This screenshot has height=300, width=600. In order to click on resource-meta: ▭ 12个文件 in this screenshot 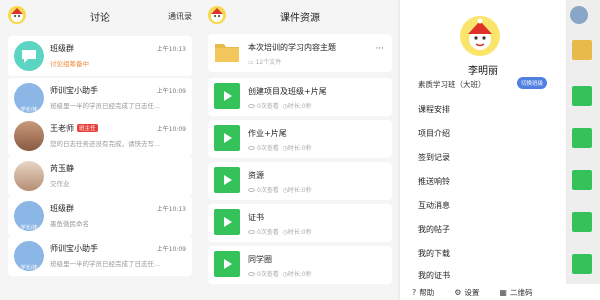, I will do `click(265, 62)`.